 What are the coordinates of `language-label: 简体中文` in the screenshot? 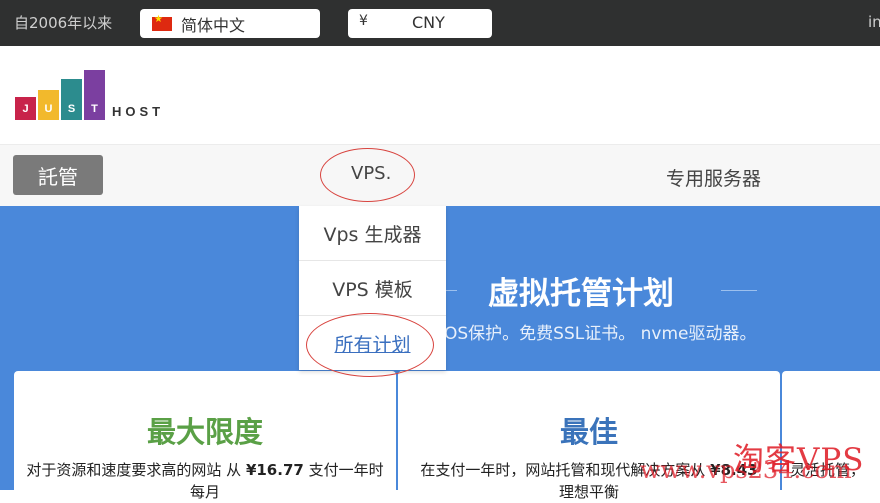 It's located at (213, 25).